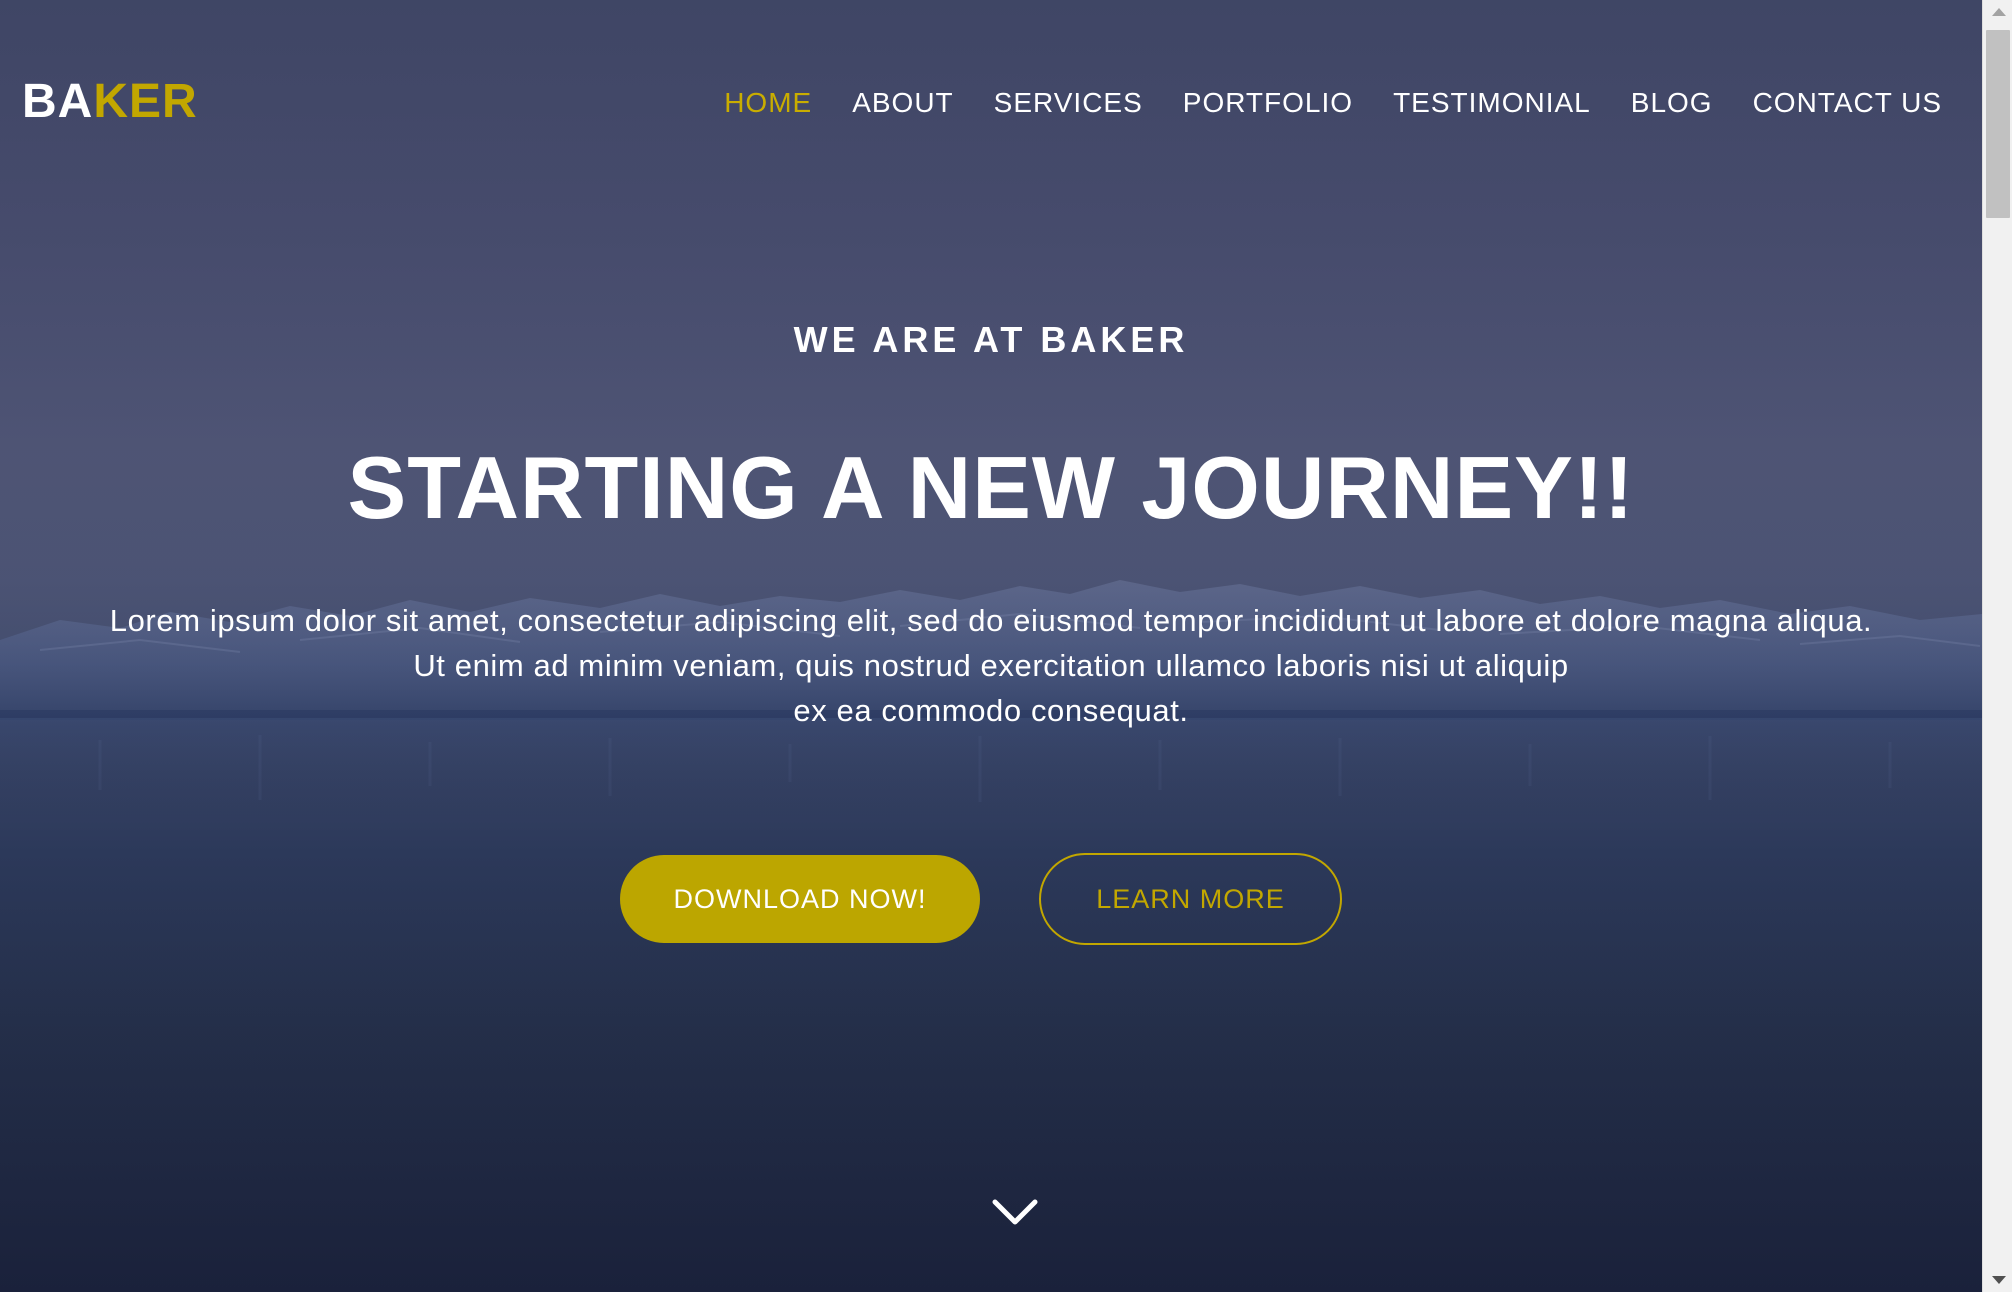 This screenshot has height=1292, width=2012. What do you see at coordinates (991, 339) in the screenshot?
I see `hero-eyebrow: WE ARE AT BAKER` at bounding box center [991, 339].